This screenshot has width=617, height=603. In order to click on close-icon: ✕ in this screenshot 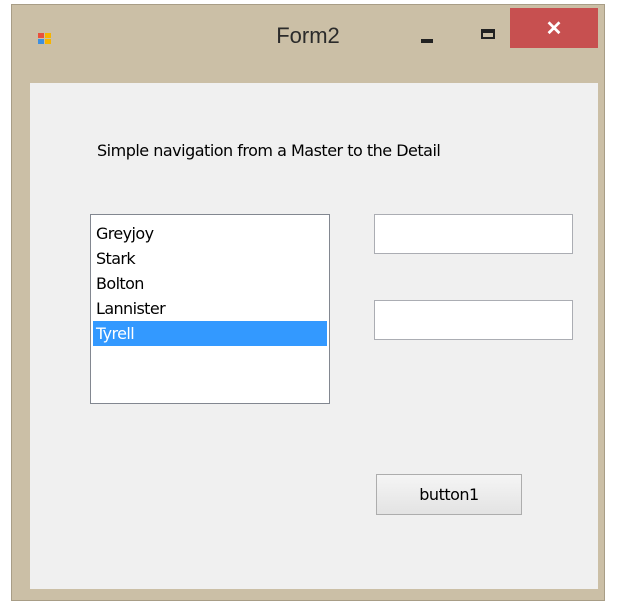, I will do `click(554, 28)`.